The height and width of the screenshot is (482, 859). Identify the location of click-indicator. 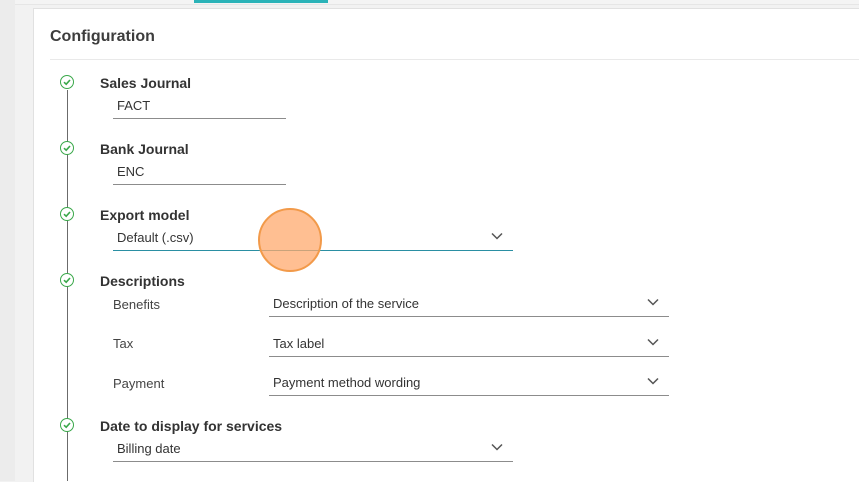
(290, 240).